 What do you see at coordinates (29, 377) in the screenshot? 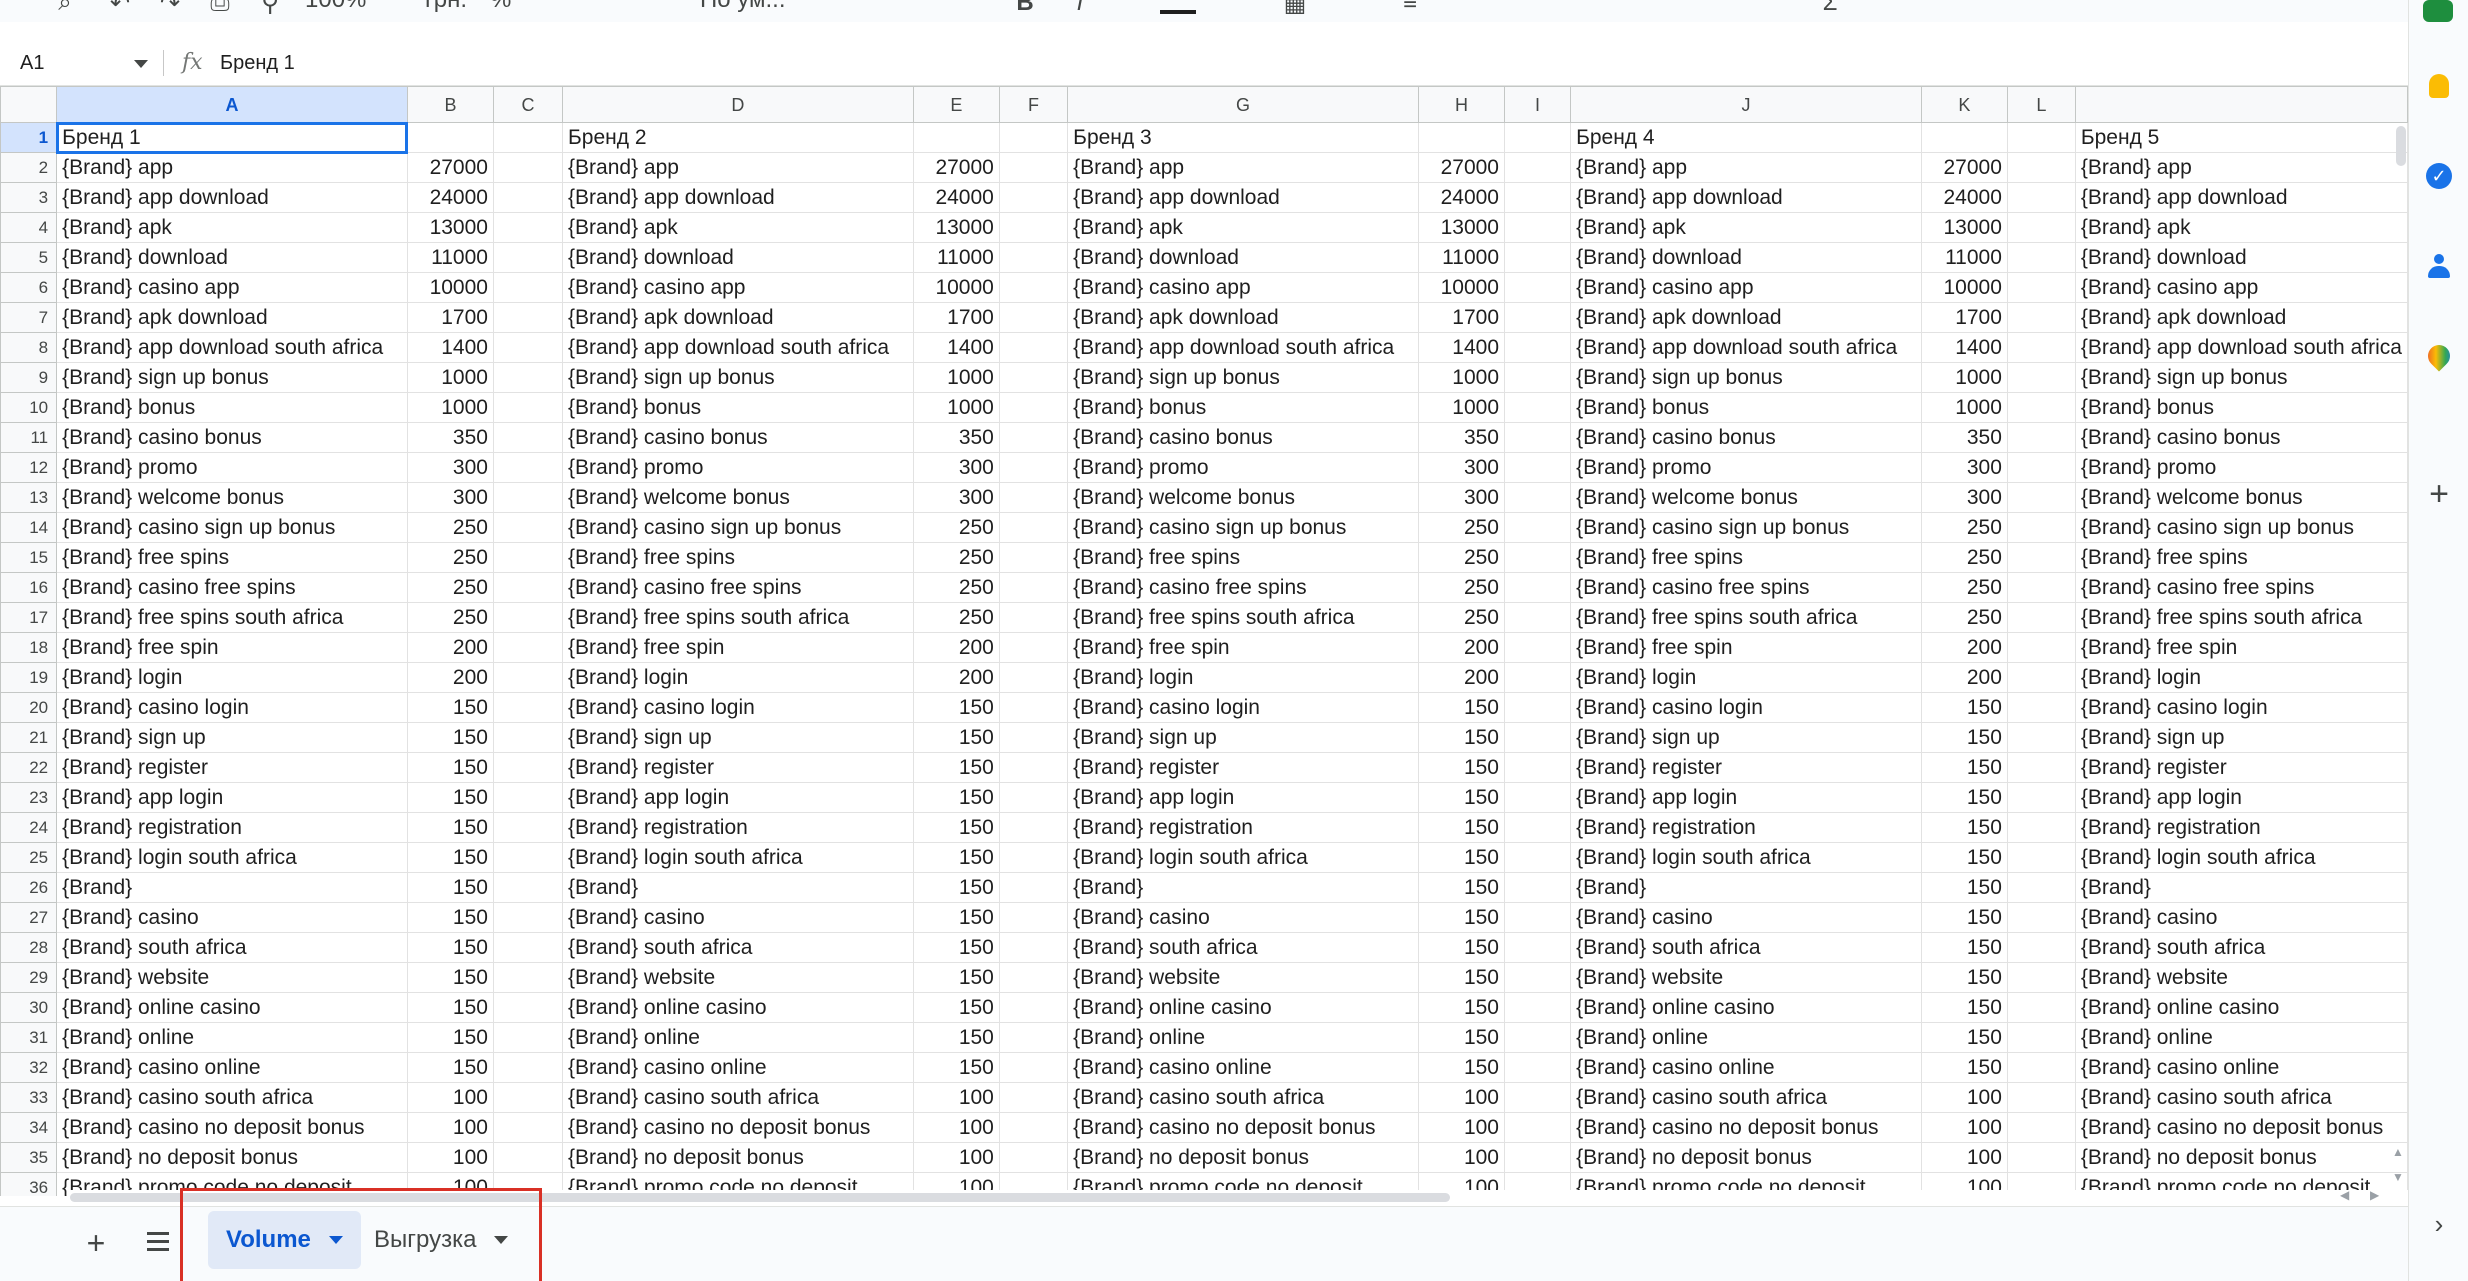
I see `row-header: 9` at bounding box center [29, 377].